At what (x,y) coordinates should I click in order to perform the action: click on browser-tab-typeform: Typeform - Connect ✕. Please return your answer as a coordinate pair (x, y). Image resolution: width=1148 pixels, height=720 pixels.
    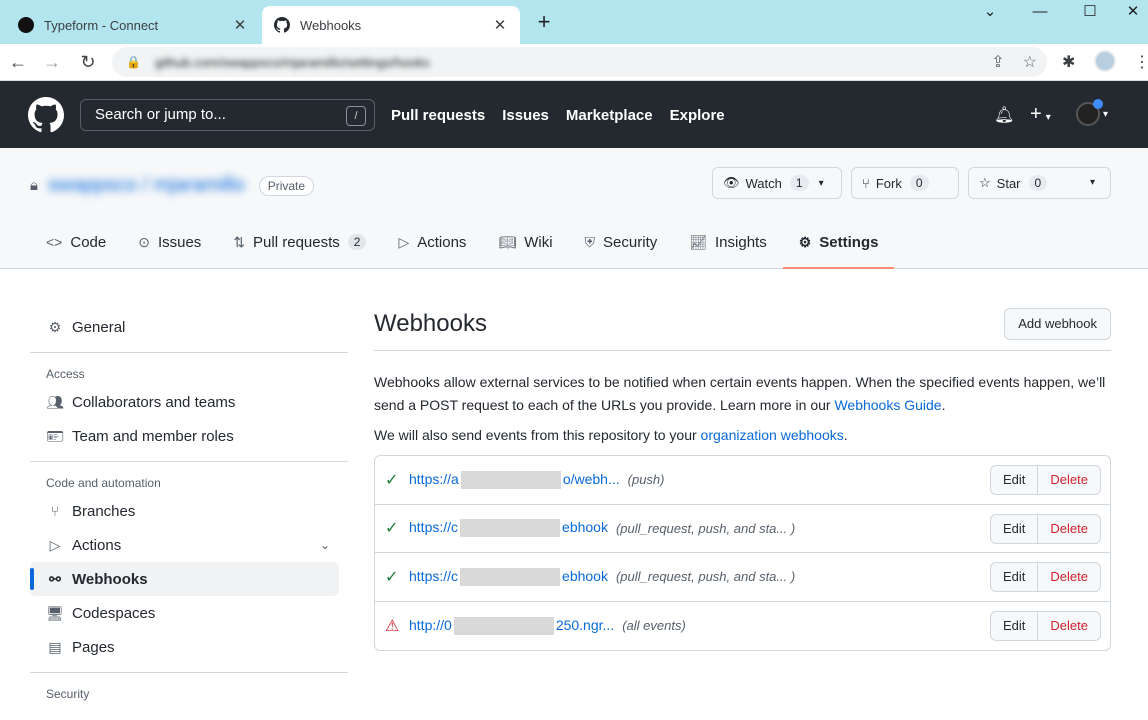
    Looking at the image, I should click on (133, 25).